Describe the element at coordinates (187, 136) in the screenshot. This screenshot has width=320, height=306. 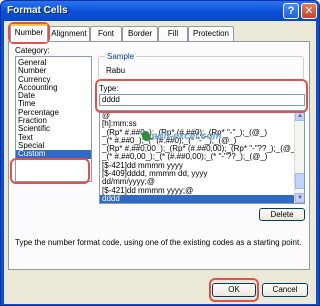
I see `watermark-text: adh-excel.com` at that location.